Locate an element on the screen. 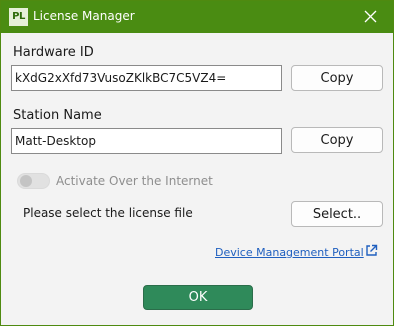  station-name-field: Matt-Desktop is located at coordinates (146, 141).